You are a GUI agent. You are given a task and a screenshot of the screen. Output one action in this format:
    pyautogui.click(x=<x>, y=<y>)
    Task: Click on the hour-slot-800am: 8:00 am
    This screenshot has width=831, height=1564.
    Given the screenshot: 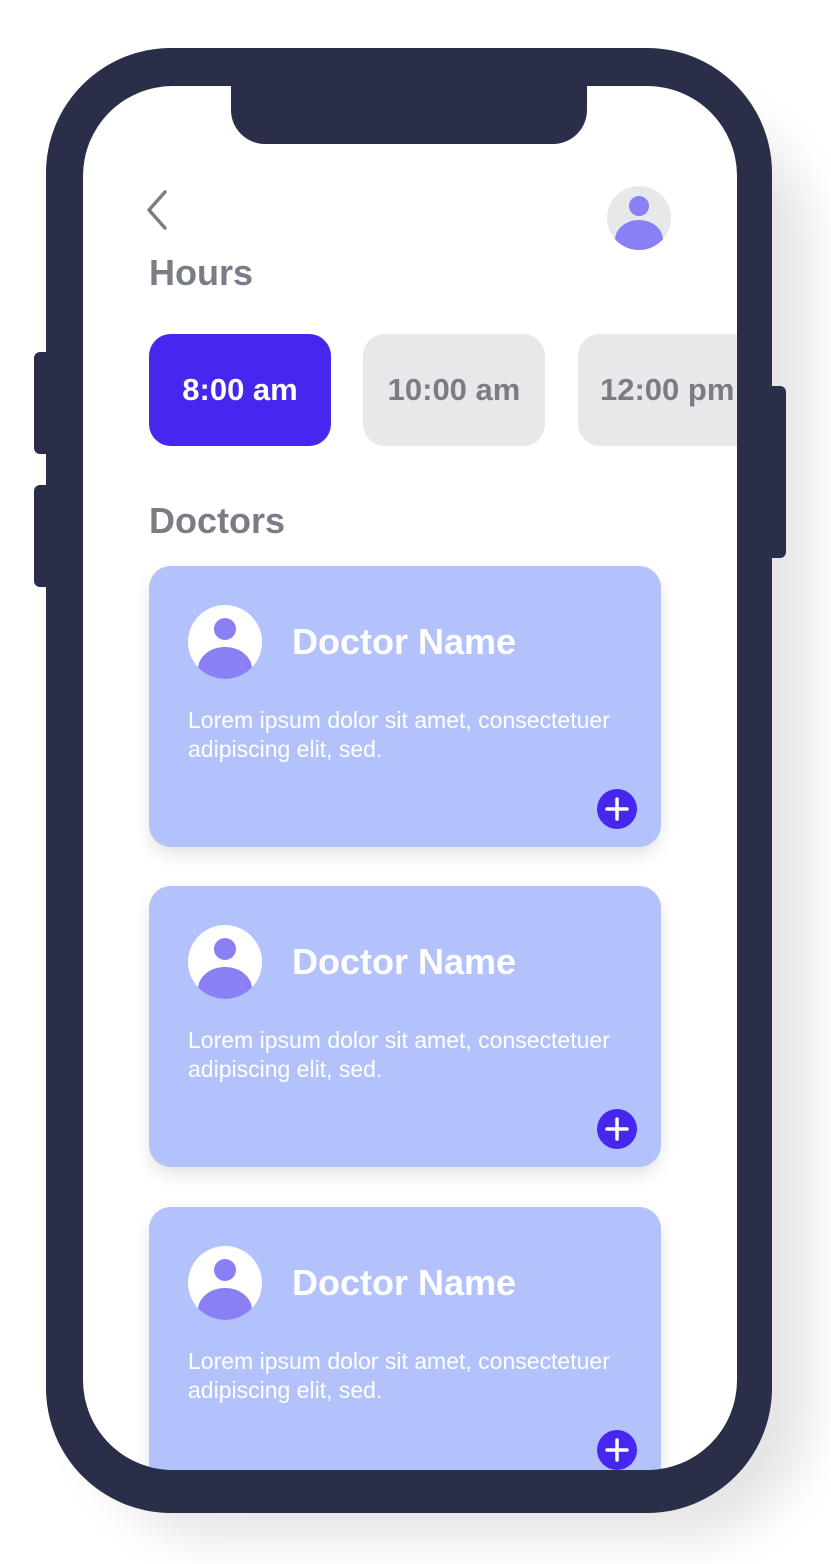 What is the action you would take?
    pyautogui.click(x=240, y=390)
    